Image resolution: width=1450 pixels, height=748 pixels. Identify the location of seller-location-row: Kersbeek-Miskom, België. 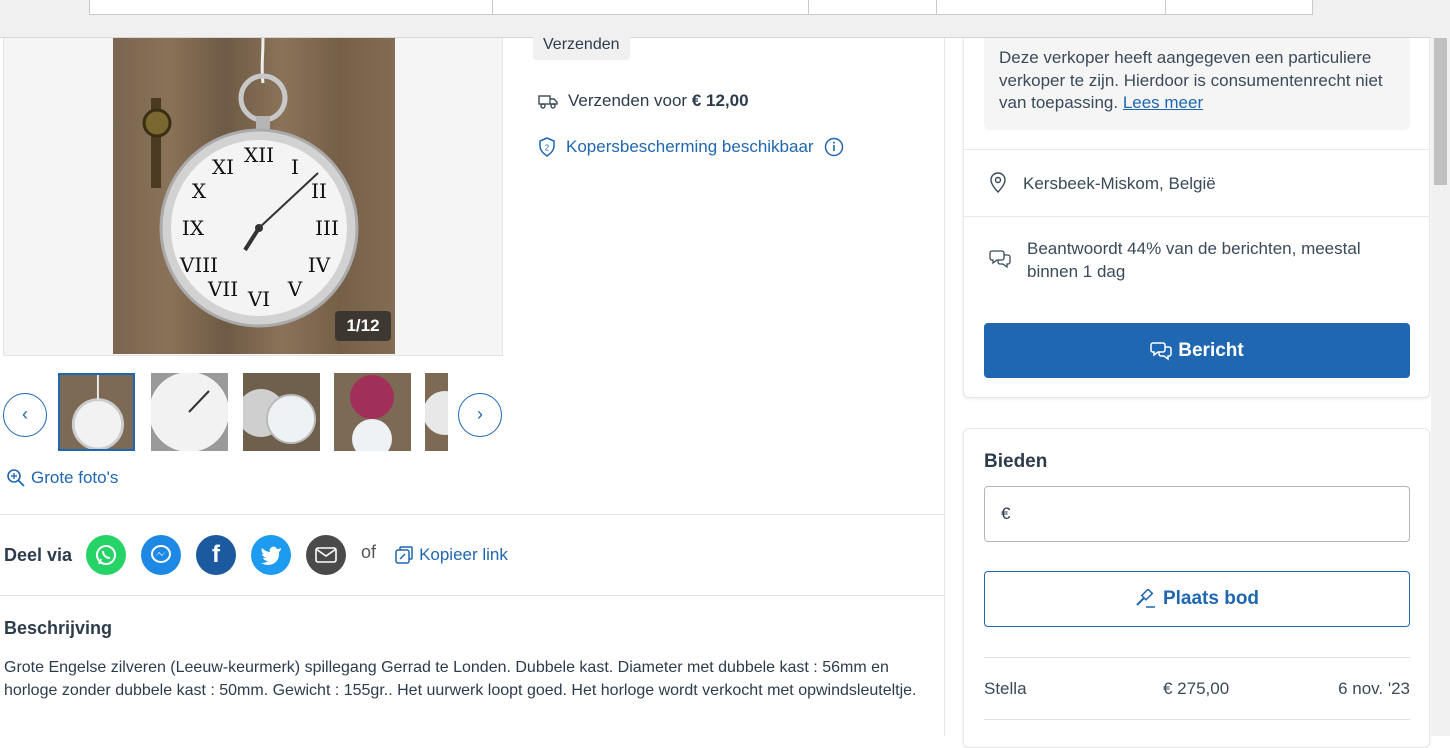
(1196, 183).